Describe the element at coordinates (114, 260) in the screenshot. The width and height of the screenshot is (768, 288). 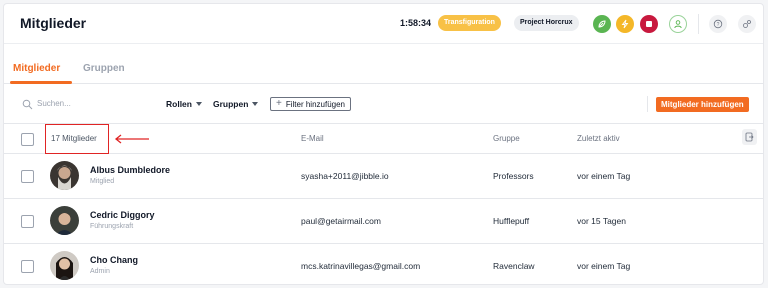
I see `member-name: Cho Chang` at that location.